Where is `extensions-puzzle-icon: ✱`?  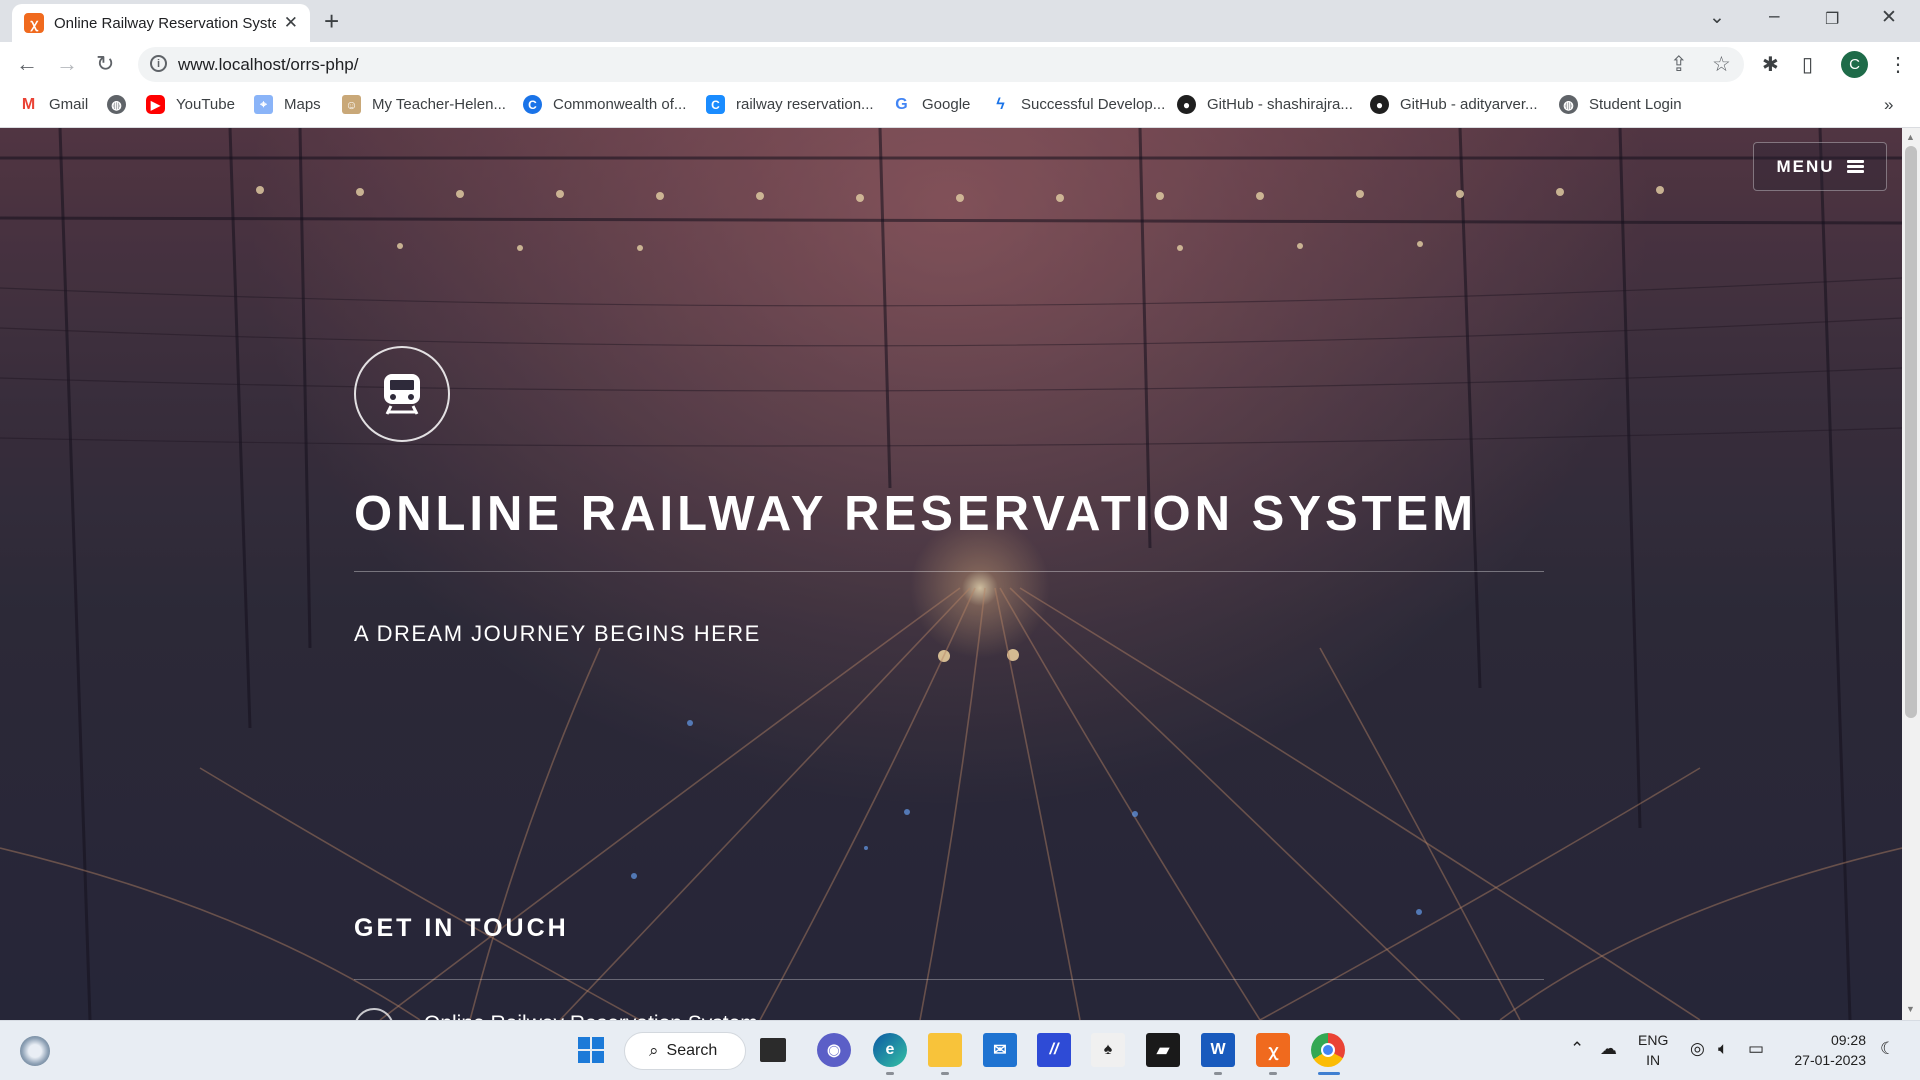
extensions-puzzle-icon: ✱ is located at coordinates (1770, 64).